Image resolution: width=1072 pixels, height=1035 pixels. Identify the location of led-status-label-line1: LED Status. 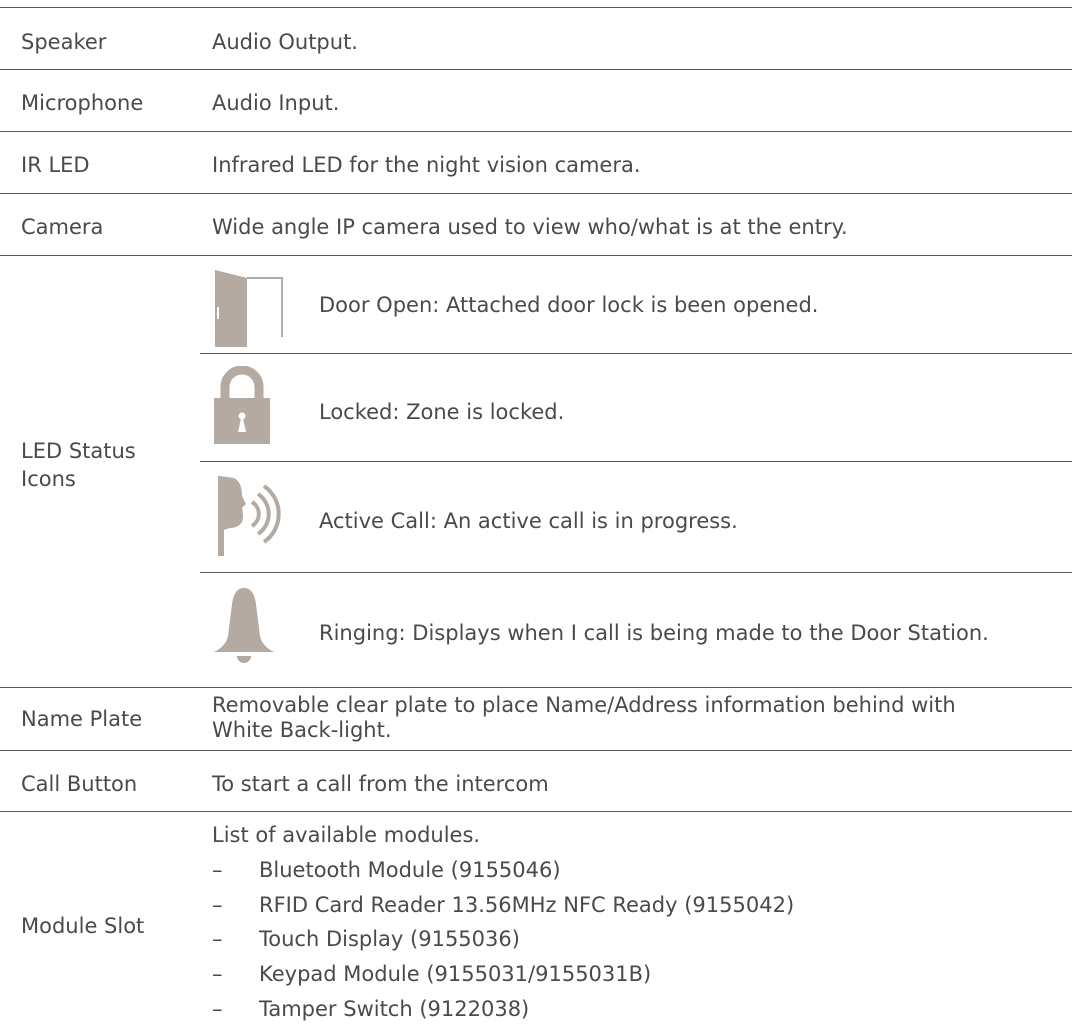
(78, 451).